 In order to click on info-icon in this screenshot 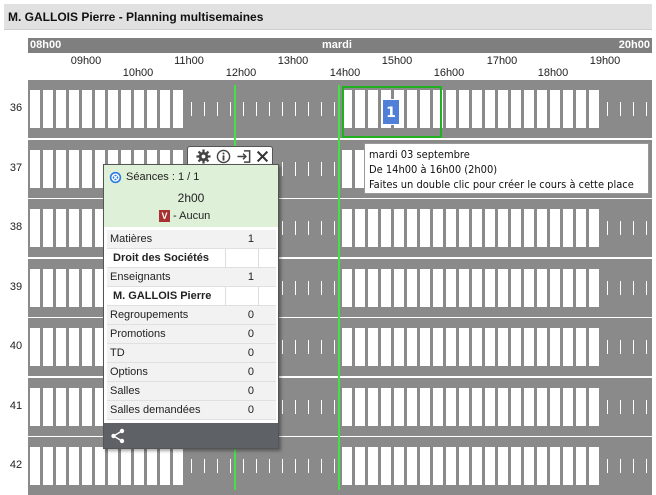, I will do `click(223, 156)`.